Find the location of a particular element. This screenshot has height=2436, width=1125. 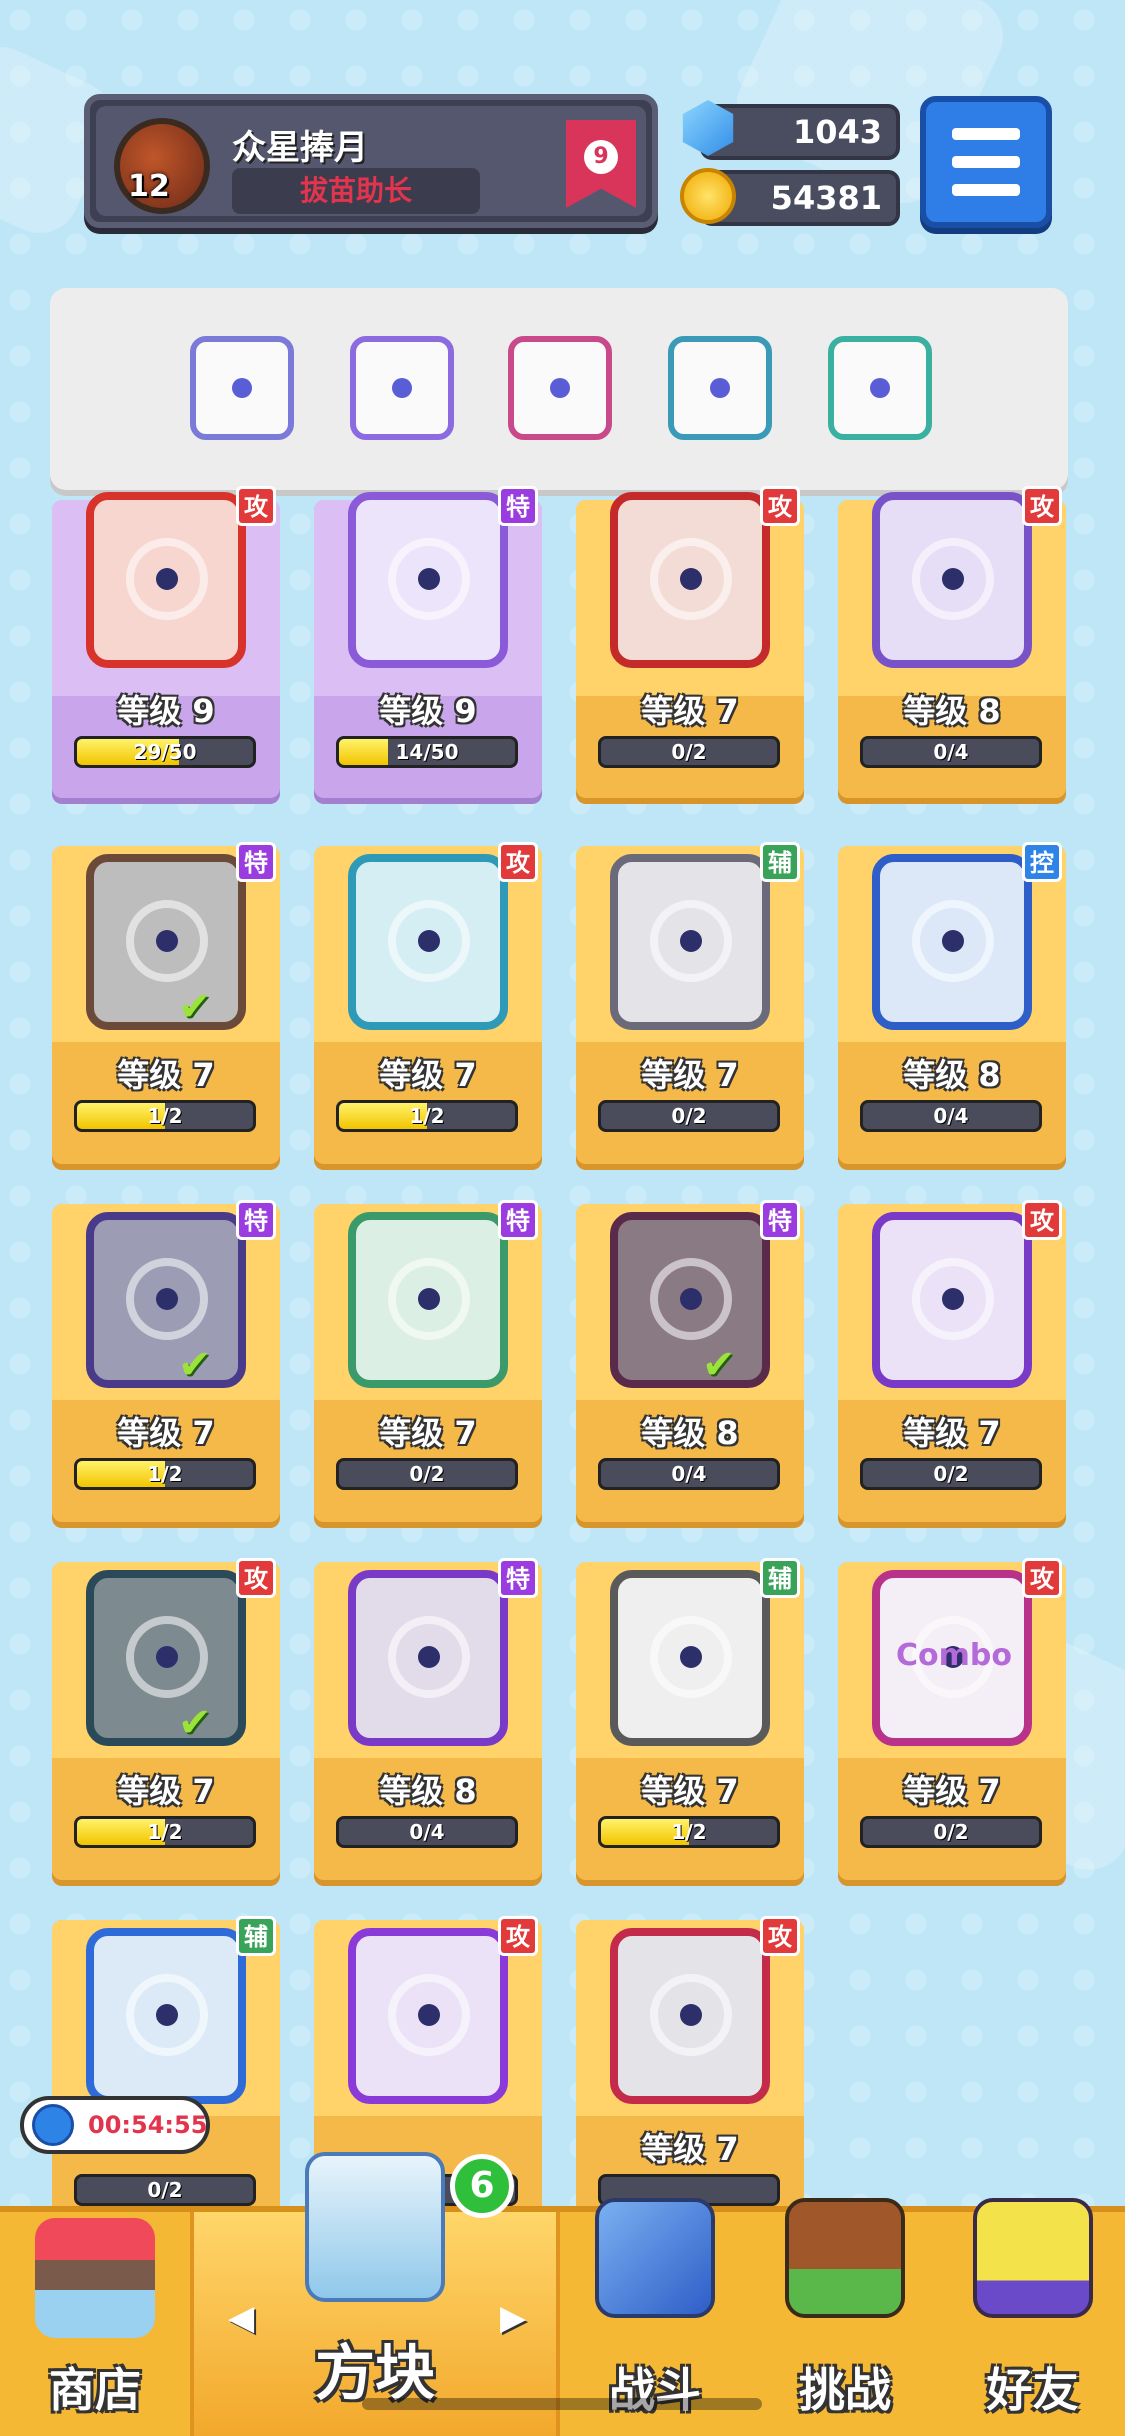

nav-shop: 商店 is located at coordinates (95, 2324).